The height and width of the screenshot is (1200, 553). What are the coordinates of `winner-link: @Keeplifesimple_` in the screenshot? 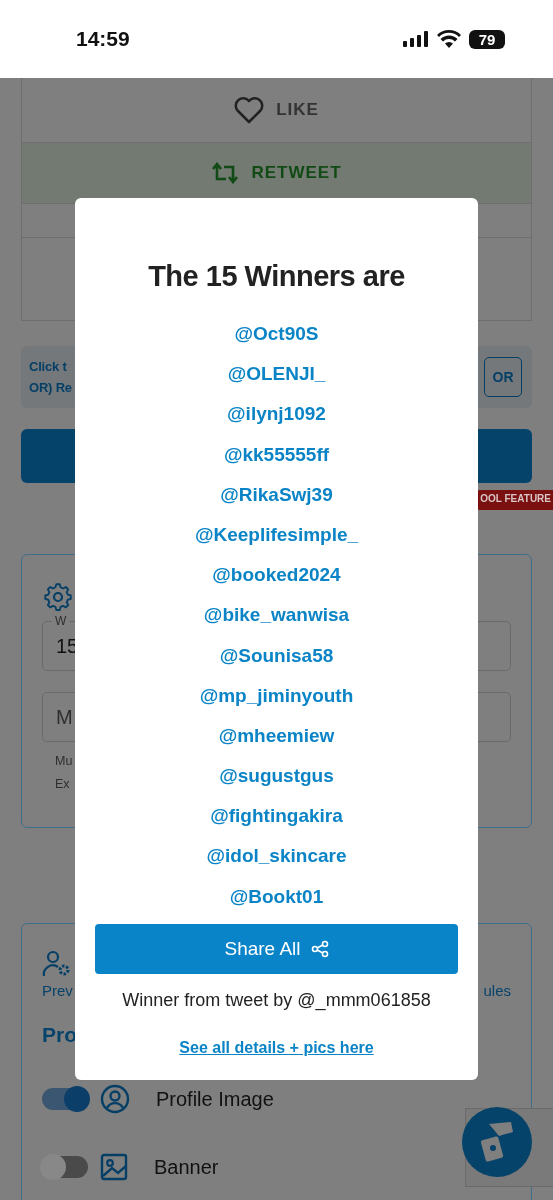 It's located at (276, 535).